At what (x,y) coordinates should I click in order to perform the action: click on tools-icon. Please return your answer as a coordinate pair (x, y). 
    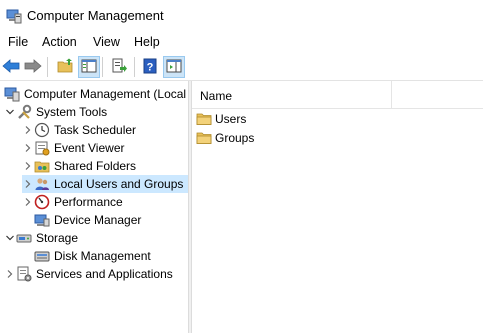
    Looking at the image, I should click on (24, 112).